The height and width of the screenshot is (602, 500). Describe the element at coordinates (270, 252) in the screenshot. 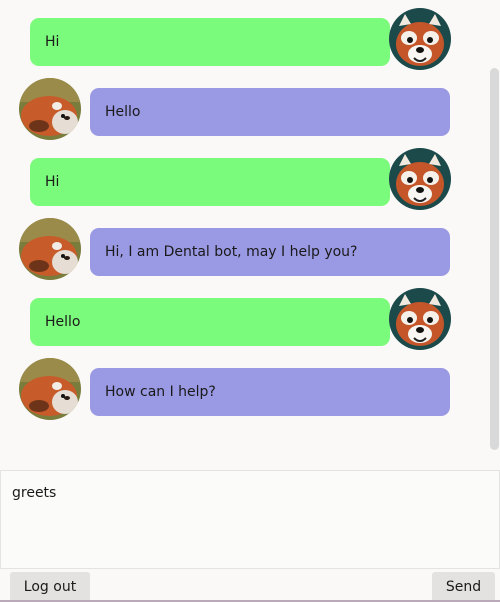

I see `bot-message-bubble: Hi, I am Dental bot, may I help you?` at that location.